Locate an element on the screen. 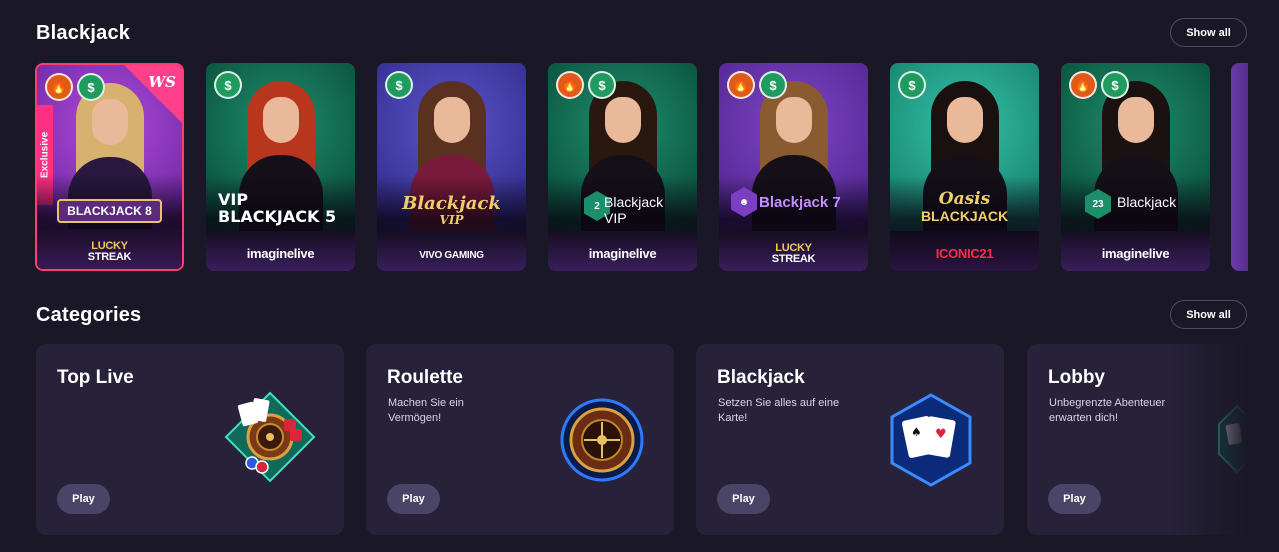 This screenshot has height=552, width=1279. game-card-blackjack-7: 🔥 $ ☻ Blackjack 7 LUCKY STREAK is located at coordinates (793, 167).